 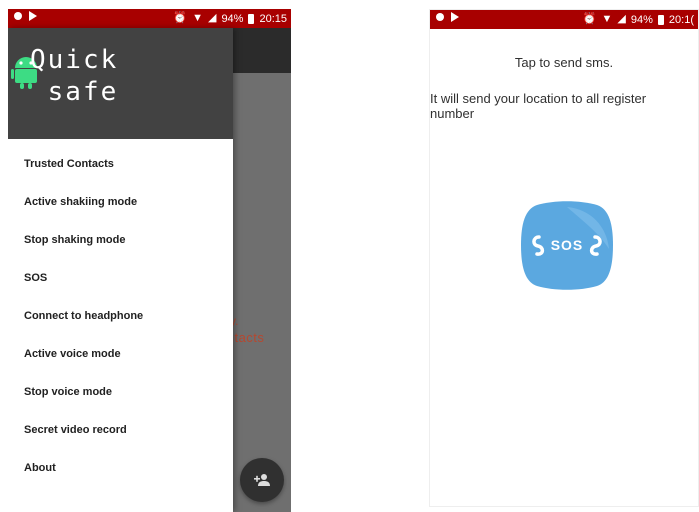 I want to click on app-title: Quick safe, so click(x=74, y=76).